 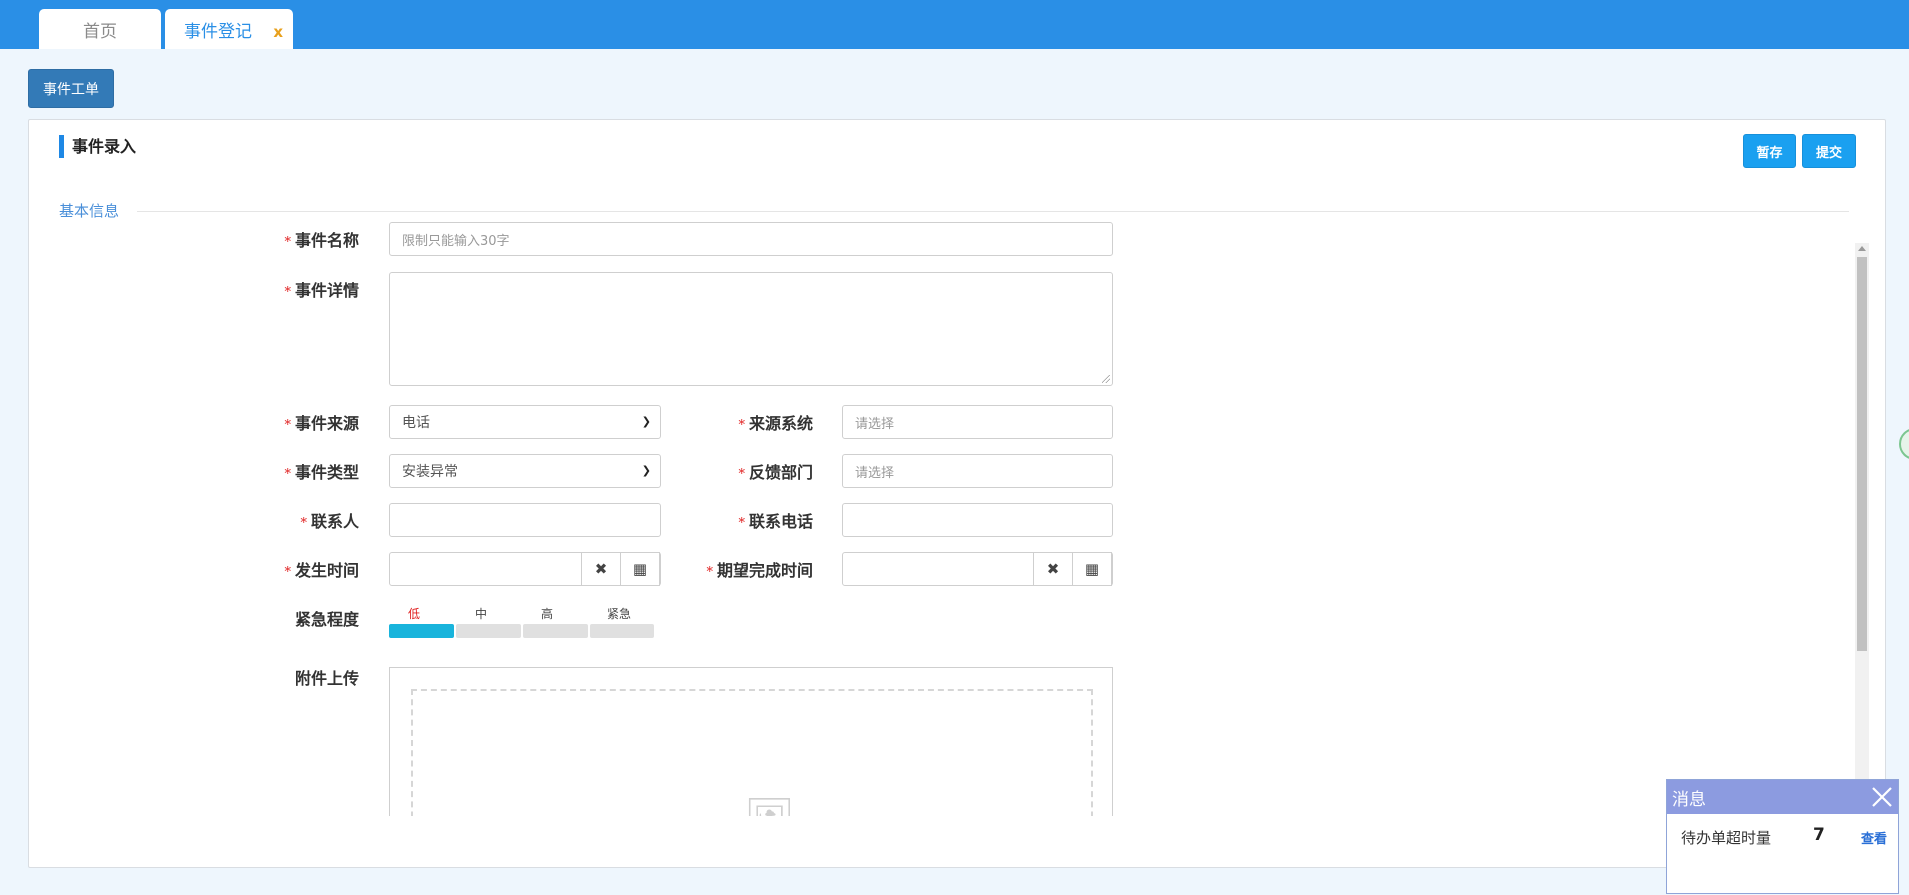 What do you see at coordinates (321, 240) in the screenshot?
I see `event-name-label: * 事件名称` at bounding box center [321, 240].